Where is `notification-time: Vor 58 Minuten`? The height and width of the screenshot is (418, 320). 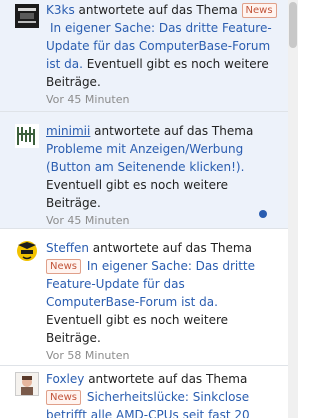
notification-time: Vor 58 Minuten is located at coordinates (88, 355).